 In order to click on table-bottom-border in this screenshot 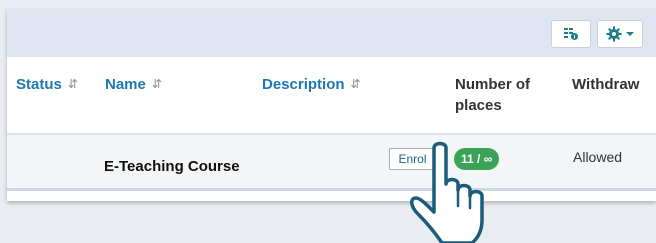, I will do `click(331, 189)`.